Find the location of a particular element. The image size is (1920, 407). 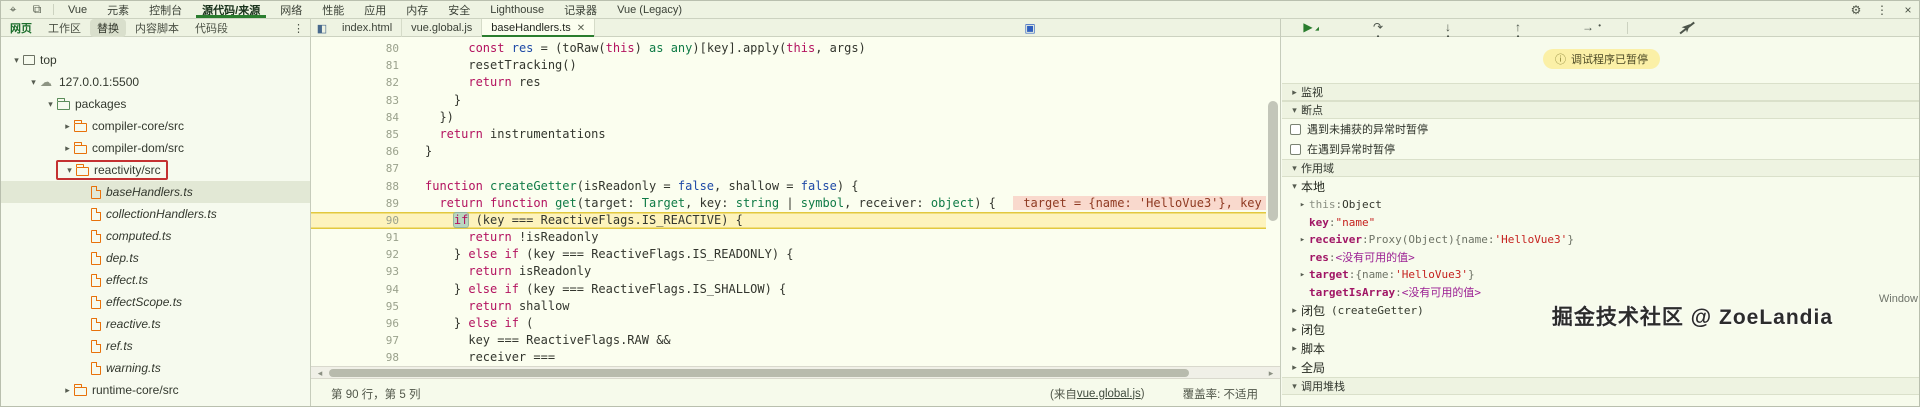

tree-row: effect.ts is located at coordinates (155, 280).